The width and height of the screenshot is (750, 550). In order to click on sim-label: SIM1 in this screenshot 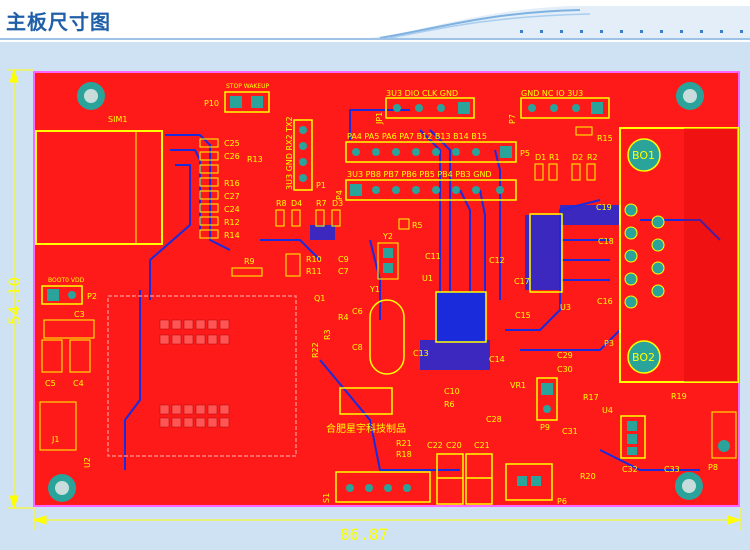, I will do `click(117, 119)`.